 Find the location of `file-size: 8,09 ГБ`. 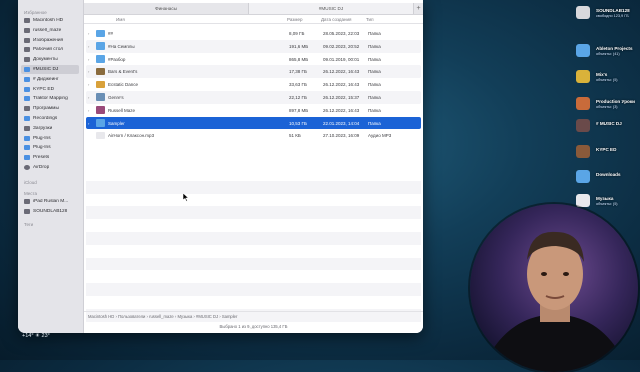

file-size: 8,09 ГБ is located at coordinates (297, 33).